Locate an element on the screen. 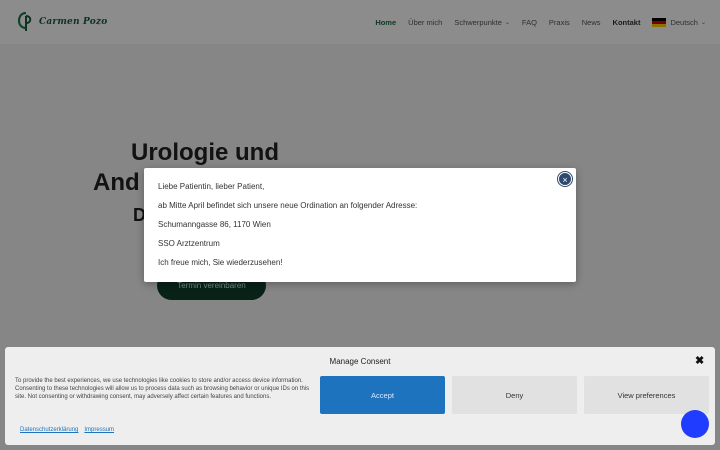 The height and width of the screenshot is (450, 720). consent-title: Manage Consent is located at coordinates (360, 361).